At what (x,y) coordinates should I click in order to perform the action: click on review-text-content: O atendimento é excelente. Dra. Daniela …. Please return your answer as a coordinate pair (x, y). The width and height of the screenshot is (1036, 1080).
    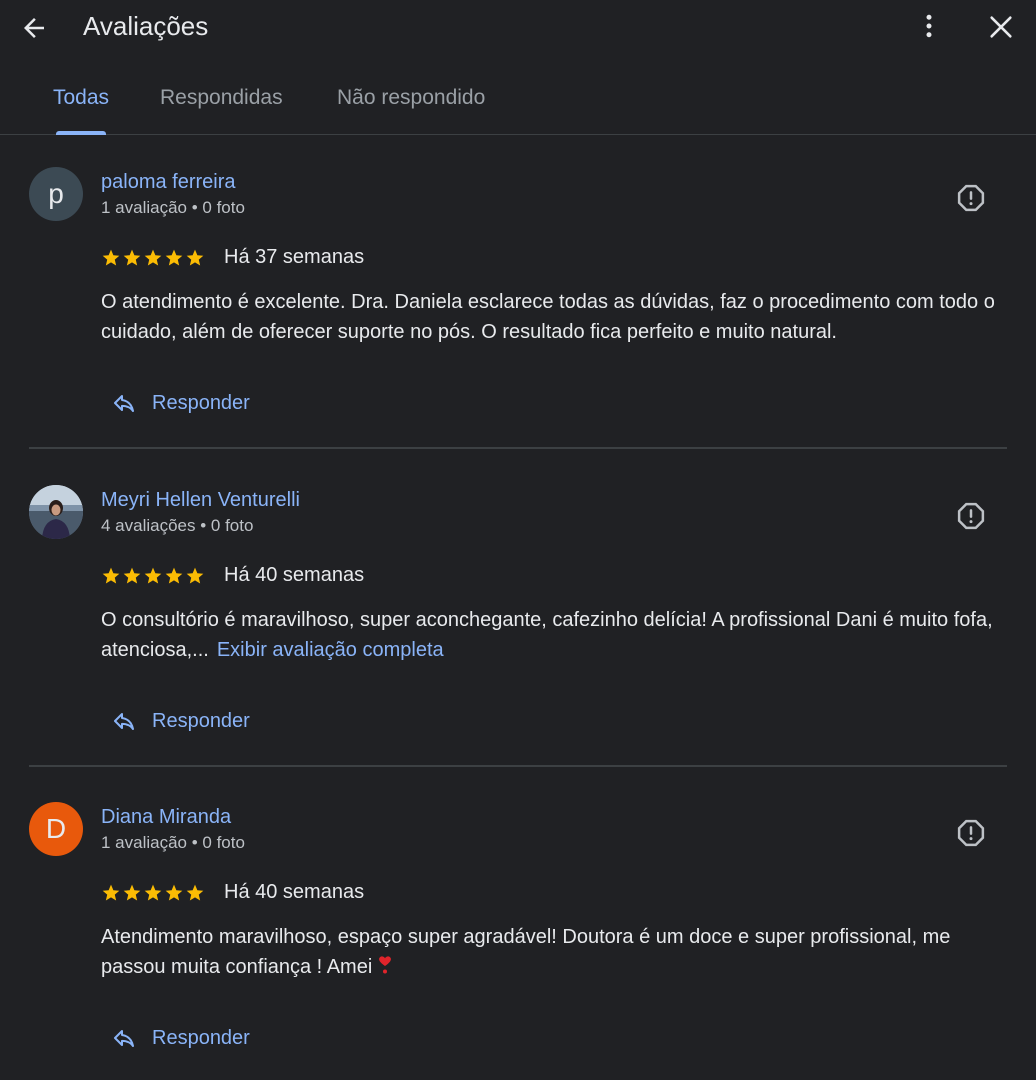
    Looking at the image, I should click on (548, 317).